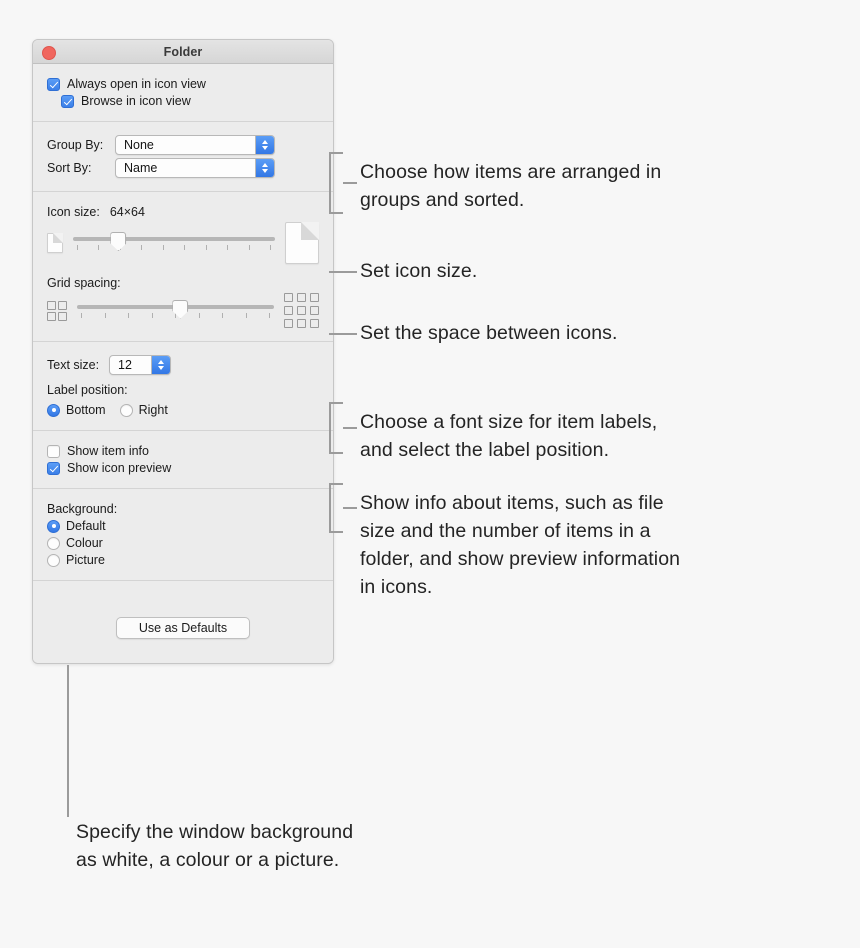 The height and width of the screenshot is (948, 860). I want to click on show-item-info-label: Show item info, so click(108, 451).